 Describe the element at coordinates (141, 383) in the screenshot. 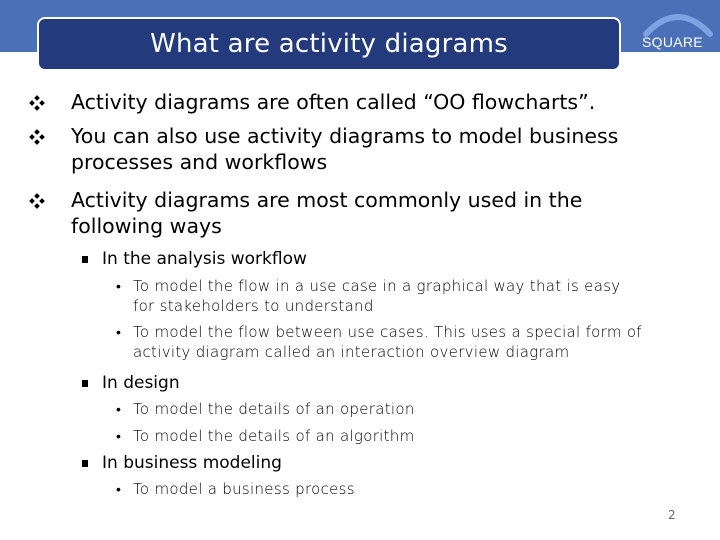

I see `subbullet-label: In design` at that location.